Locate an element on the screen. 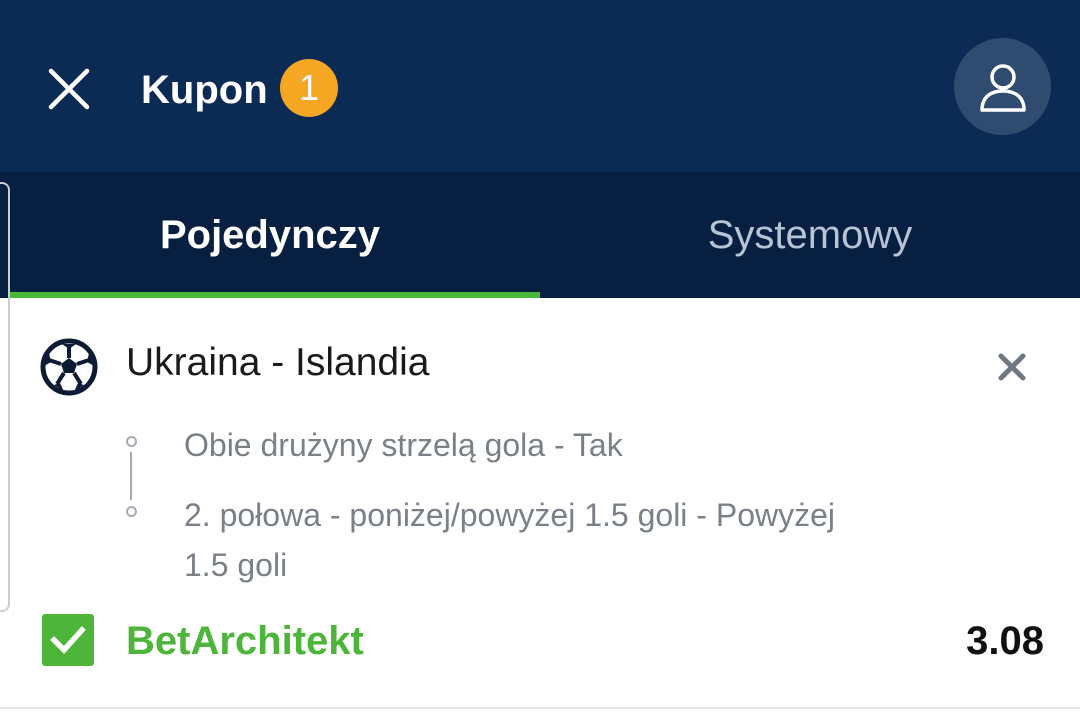 This screenshot has height=716, width=1080. remove-event-button is located at coordinates (1012, 367).